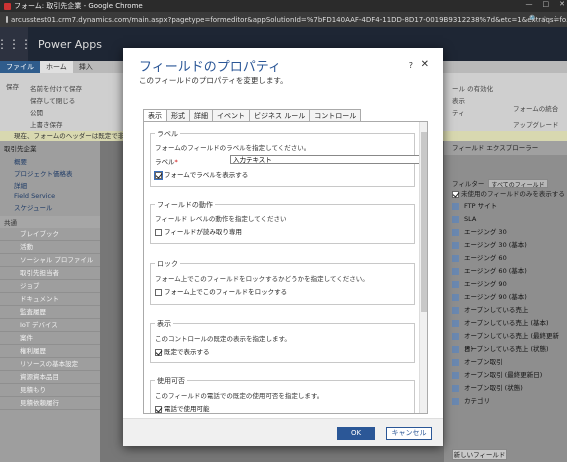 The height and width of the screenshot is (462, 567). What do you see at coordinates (505, 349) in the screenshot?
I see `field-item: オープンしている売上 (状態)` at bounding box center [505, 349].